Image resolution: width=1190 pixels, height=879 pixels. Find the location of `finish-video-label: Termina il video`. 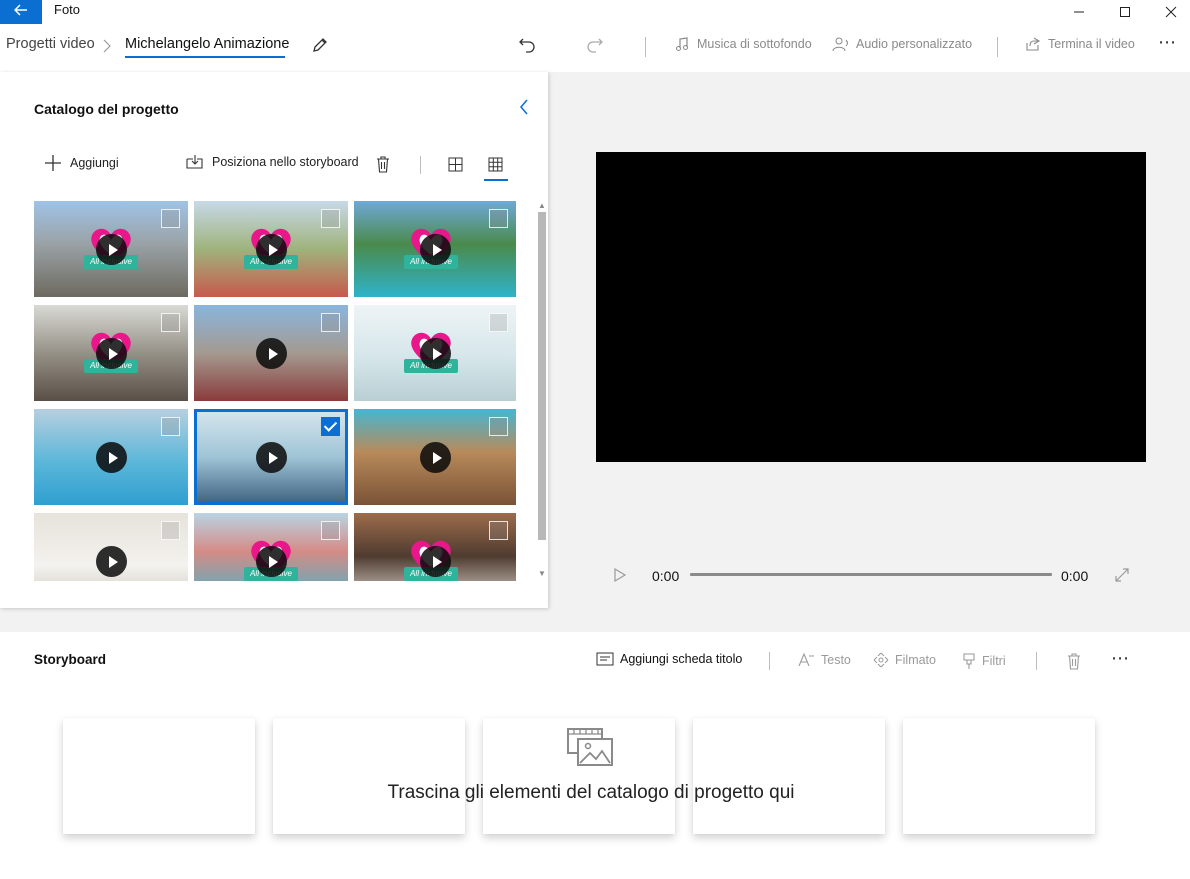

finish-video-label: Termina il video is located at coordinates (1091, 44).